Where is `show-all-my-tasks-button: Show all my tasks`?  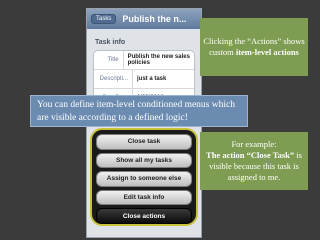
show-all-my-tasks-button: Show all my tasks is located at coordinates (144, 160).